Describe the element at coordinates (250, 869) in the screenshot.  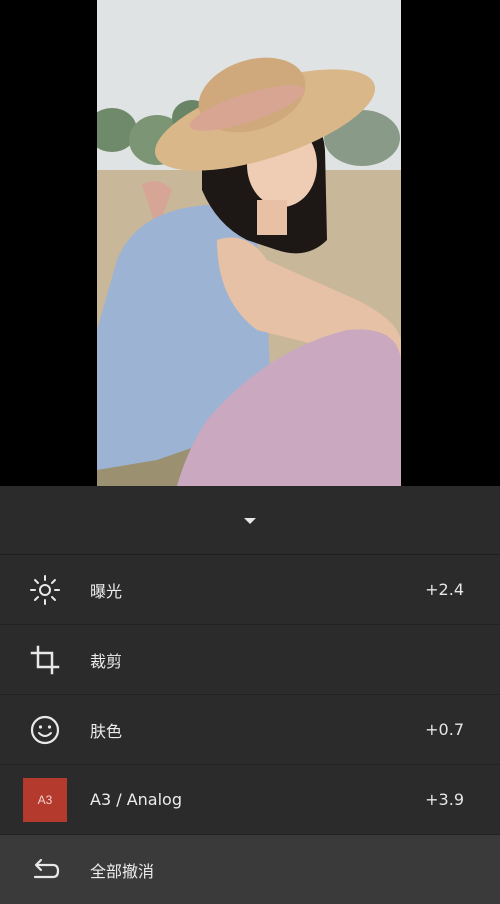
I see `undo-all-button: 全部撤消` at that location.